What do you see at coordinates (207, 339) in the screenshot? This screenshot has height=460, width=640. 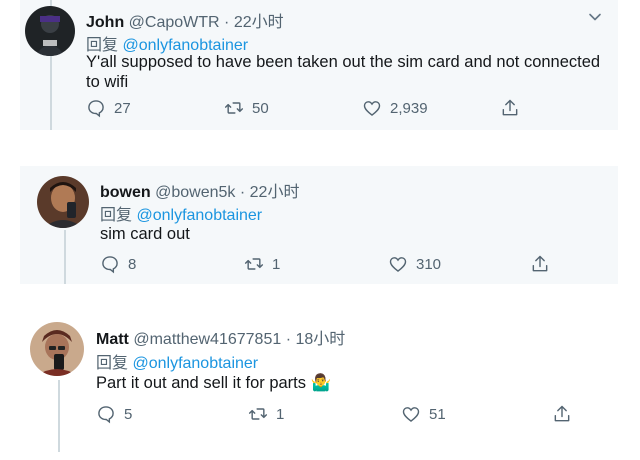 I see `author-handle: @matthew41677851` at bounding box center [207, 339].